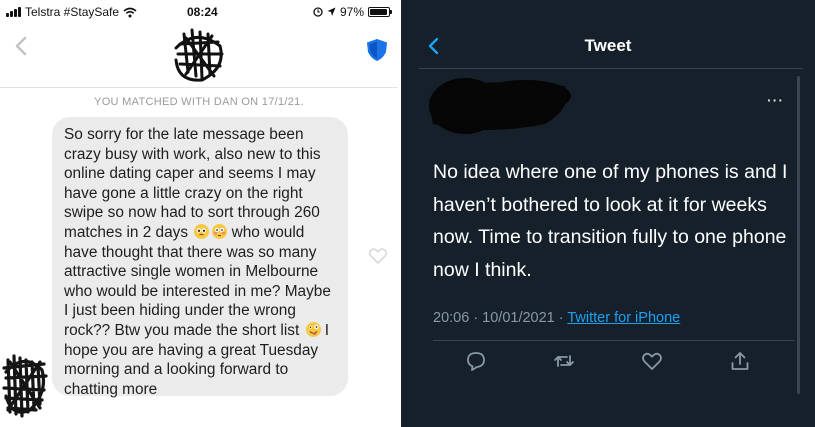  Describe the element at coordinates (623, 318) in the screenshot. I see `tweet-source-link: Twitter for iPhone` at that location.